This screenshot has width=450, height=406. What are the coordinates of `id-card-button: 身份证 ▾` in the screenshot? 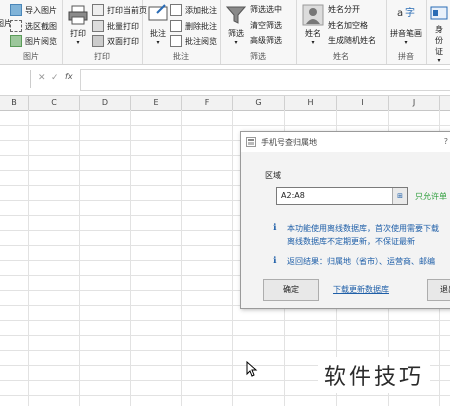 It's located at (439, 34).